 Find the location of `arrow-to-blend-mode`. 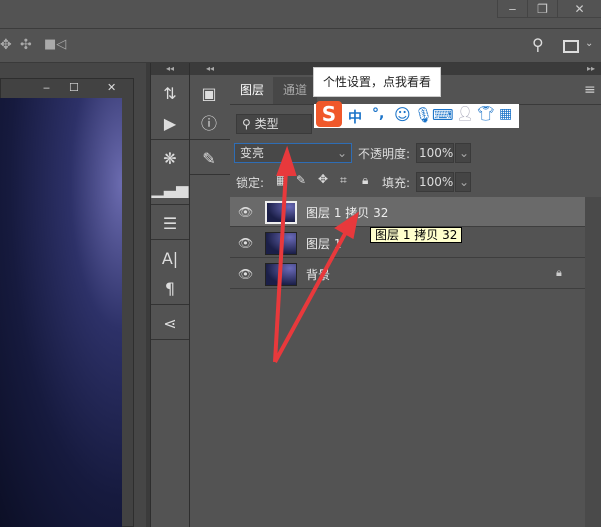

arrow-to-blend-mode is located at coordinates (280, 266).